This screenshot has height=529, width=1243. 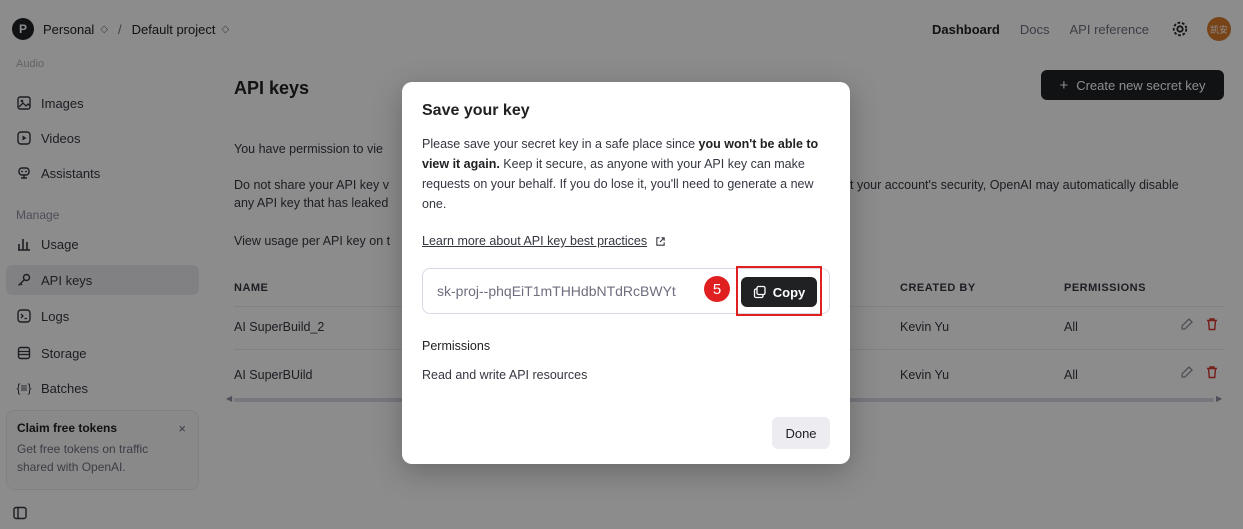 What do you see at coordinates (476, 110) in the screenshot?
I see `dialog-title: Save your key` at bounding box center [476, 110].